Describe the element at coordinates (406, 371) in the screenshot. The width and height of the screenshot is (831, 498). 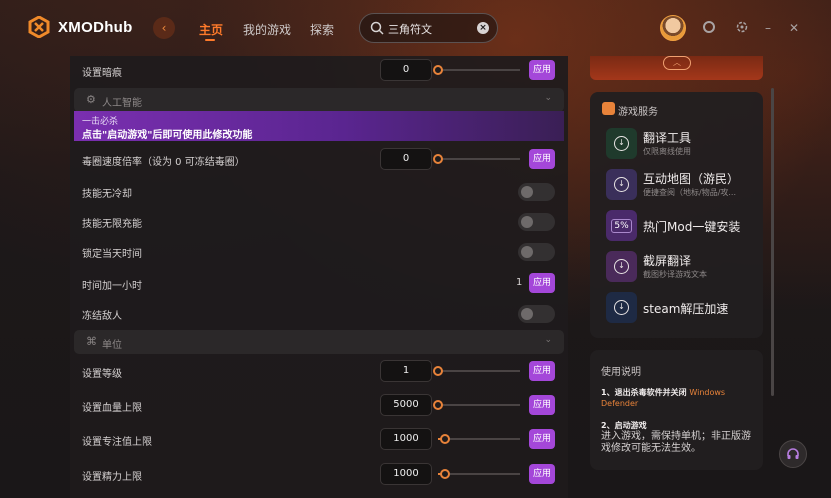
I see `value-input: 1` at that location.